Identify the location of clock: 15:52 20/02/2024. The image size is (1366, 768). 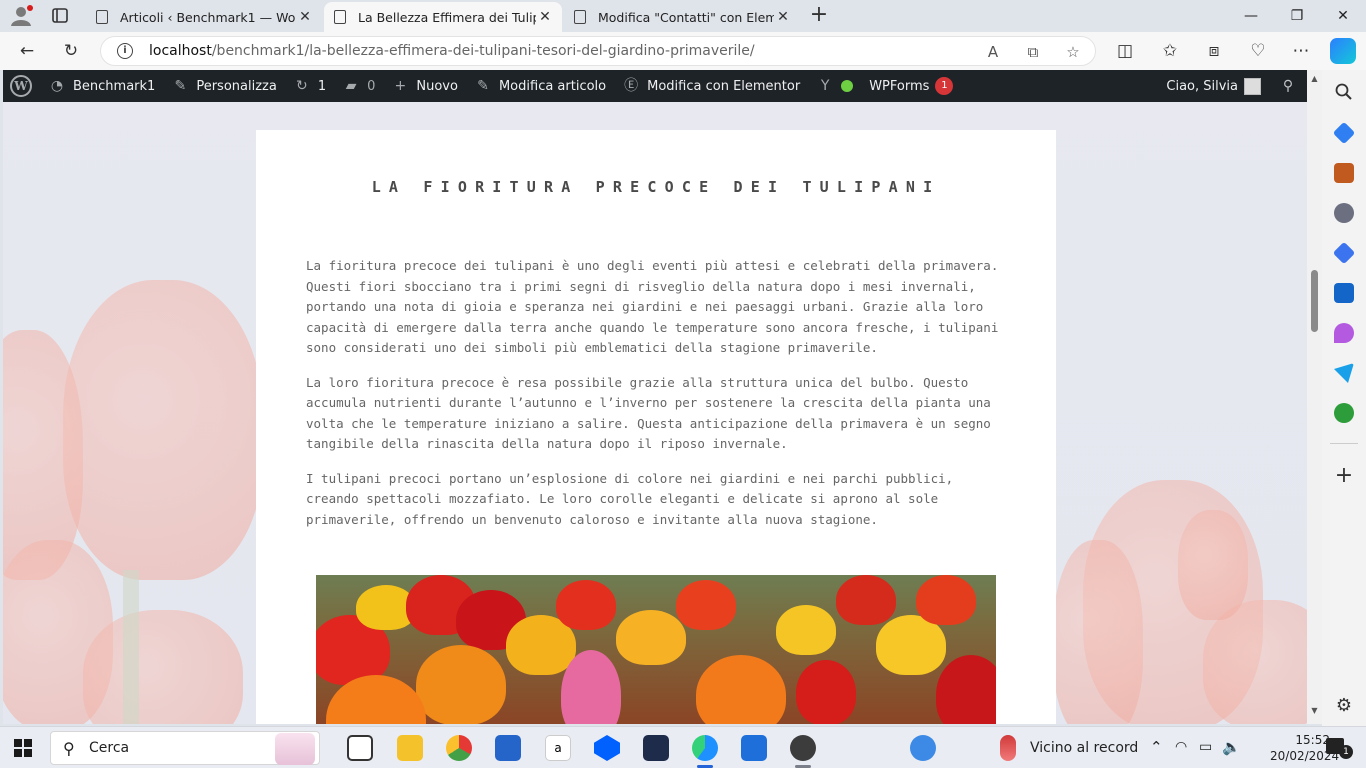
(1305, 748).